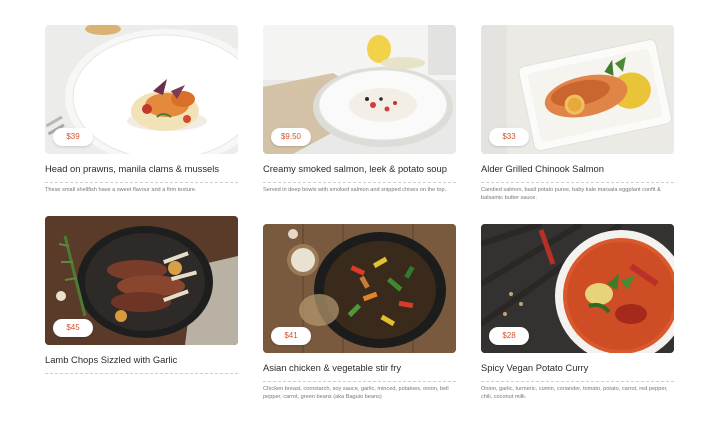 This screenshot has height=435, width=710. What do you see at coordinates (577, 169) in the screenshot?
I see `menu-item-title: Alder Grilled Chinook Salmon` at bounding box center [577, 169].